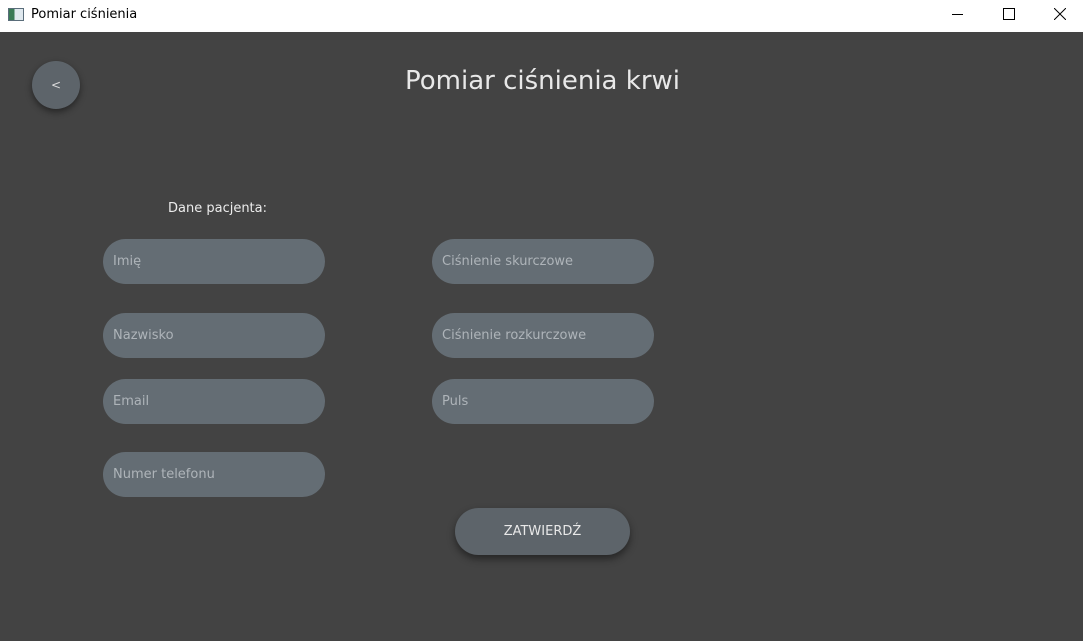 This screenshot has height=641, width=1083. What do you see at coordinates (214, 474) in the screenshot?
I see `phone-input` at bounding box center [214, 474].